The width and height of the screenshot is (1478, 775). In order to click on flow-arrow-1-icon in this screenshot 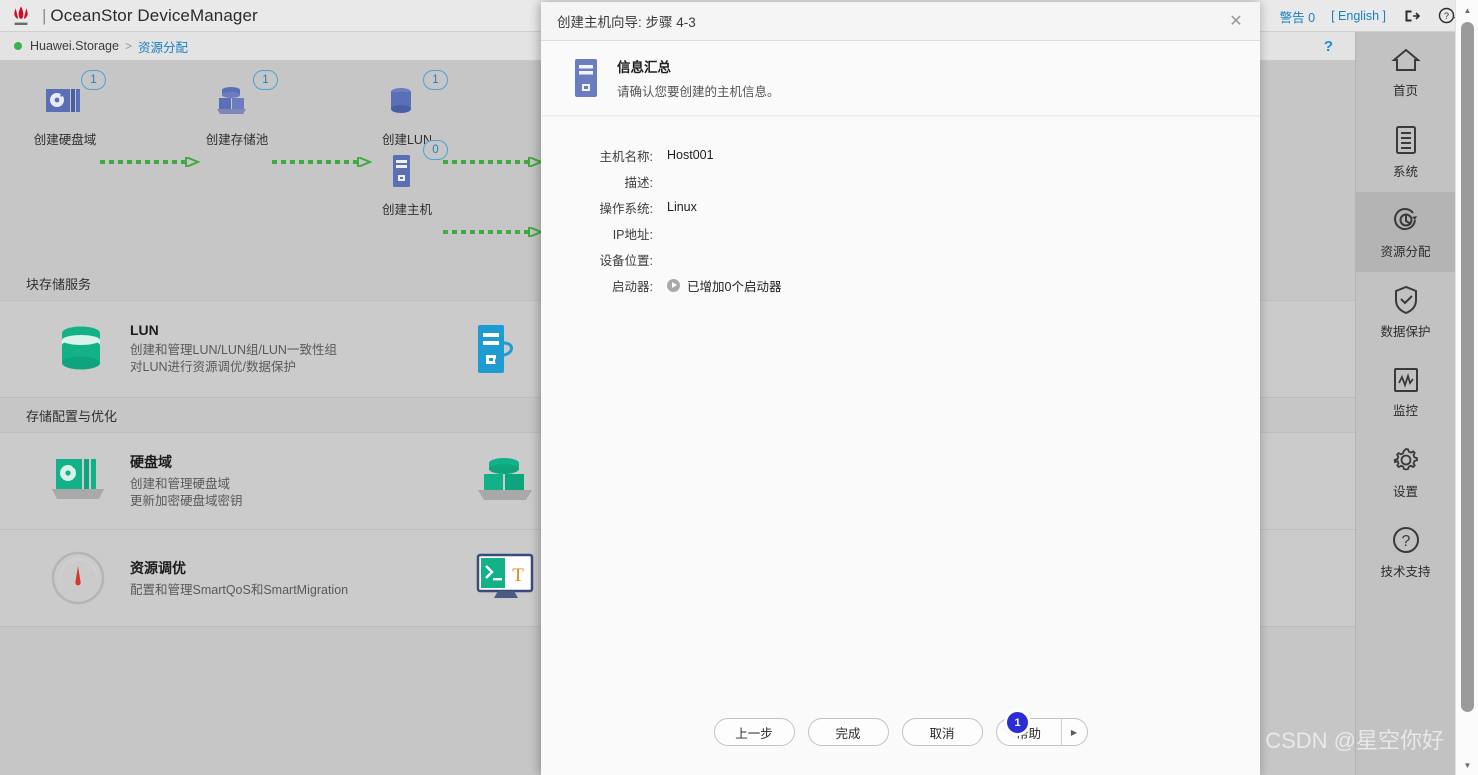, I will do `click(150, 162)`.